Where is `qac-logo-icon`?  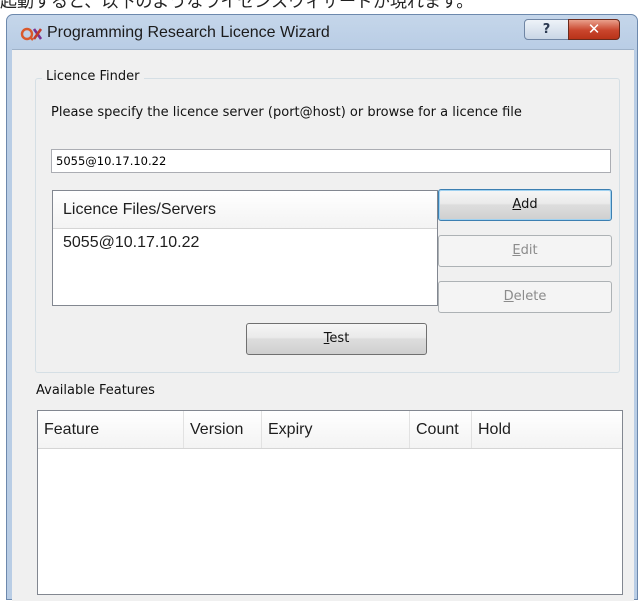
qac-logo-icon is located at coordinates (31, 34).